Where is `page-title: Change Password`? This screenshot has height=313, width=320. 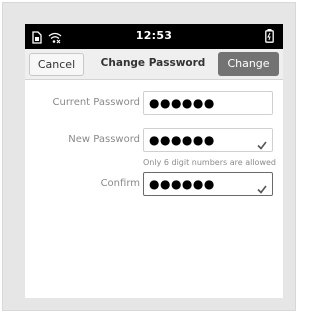 page-title: Change Password is located at coordinates (153, 63).